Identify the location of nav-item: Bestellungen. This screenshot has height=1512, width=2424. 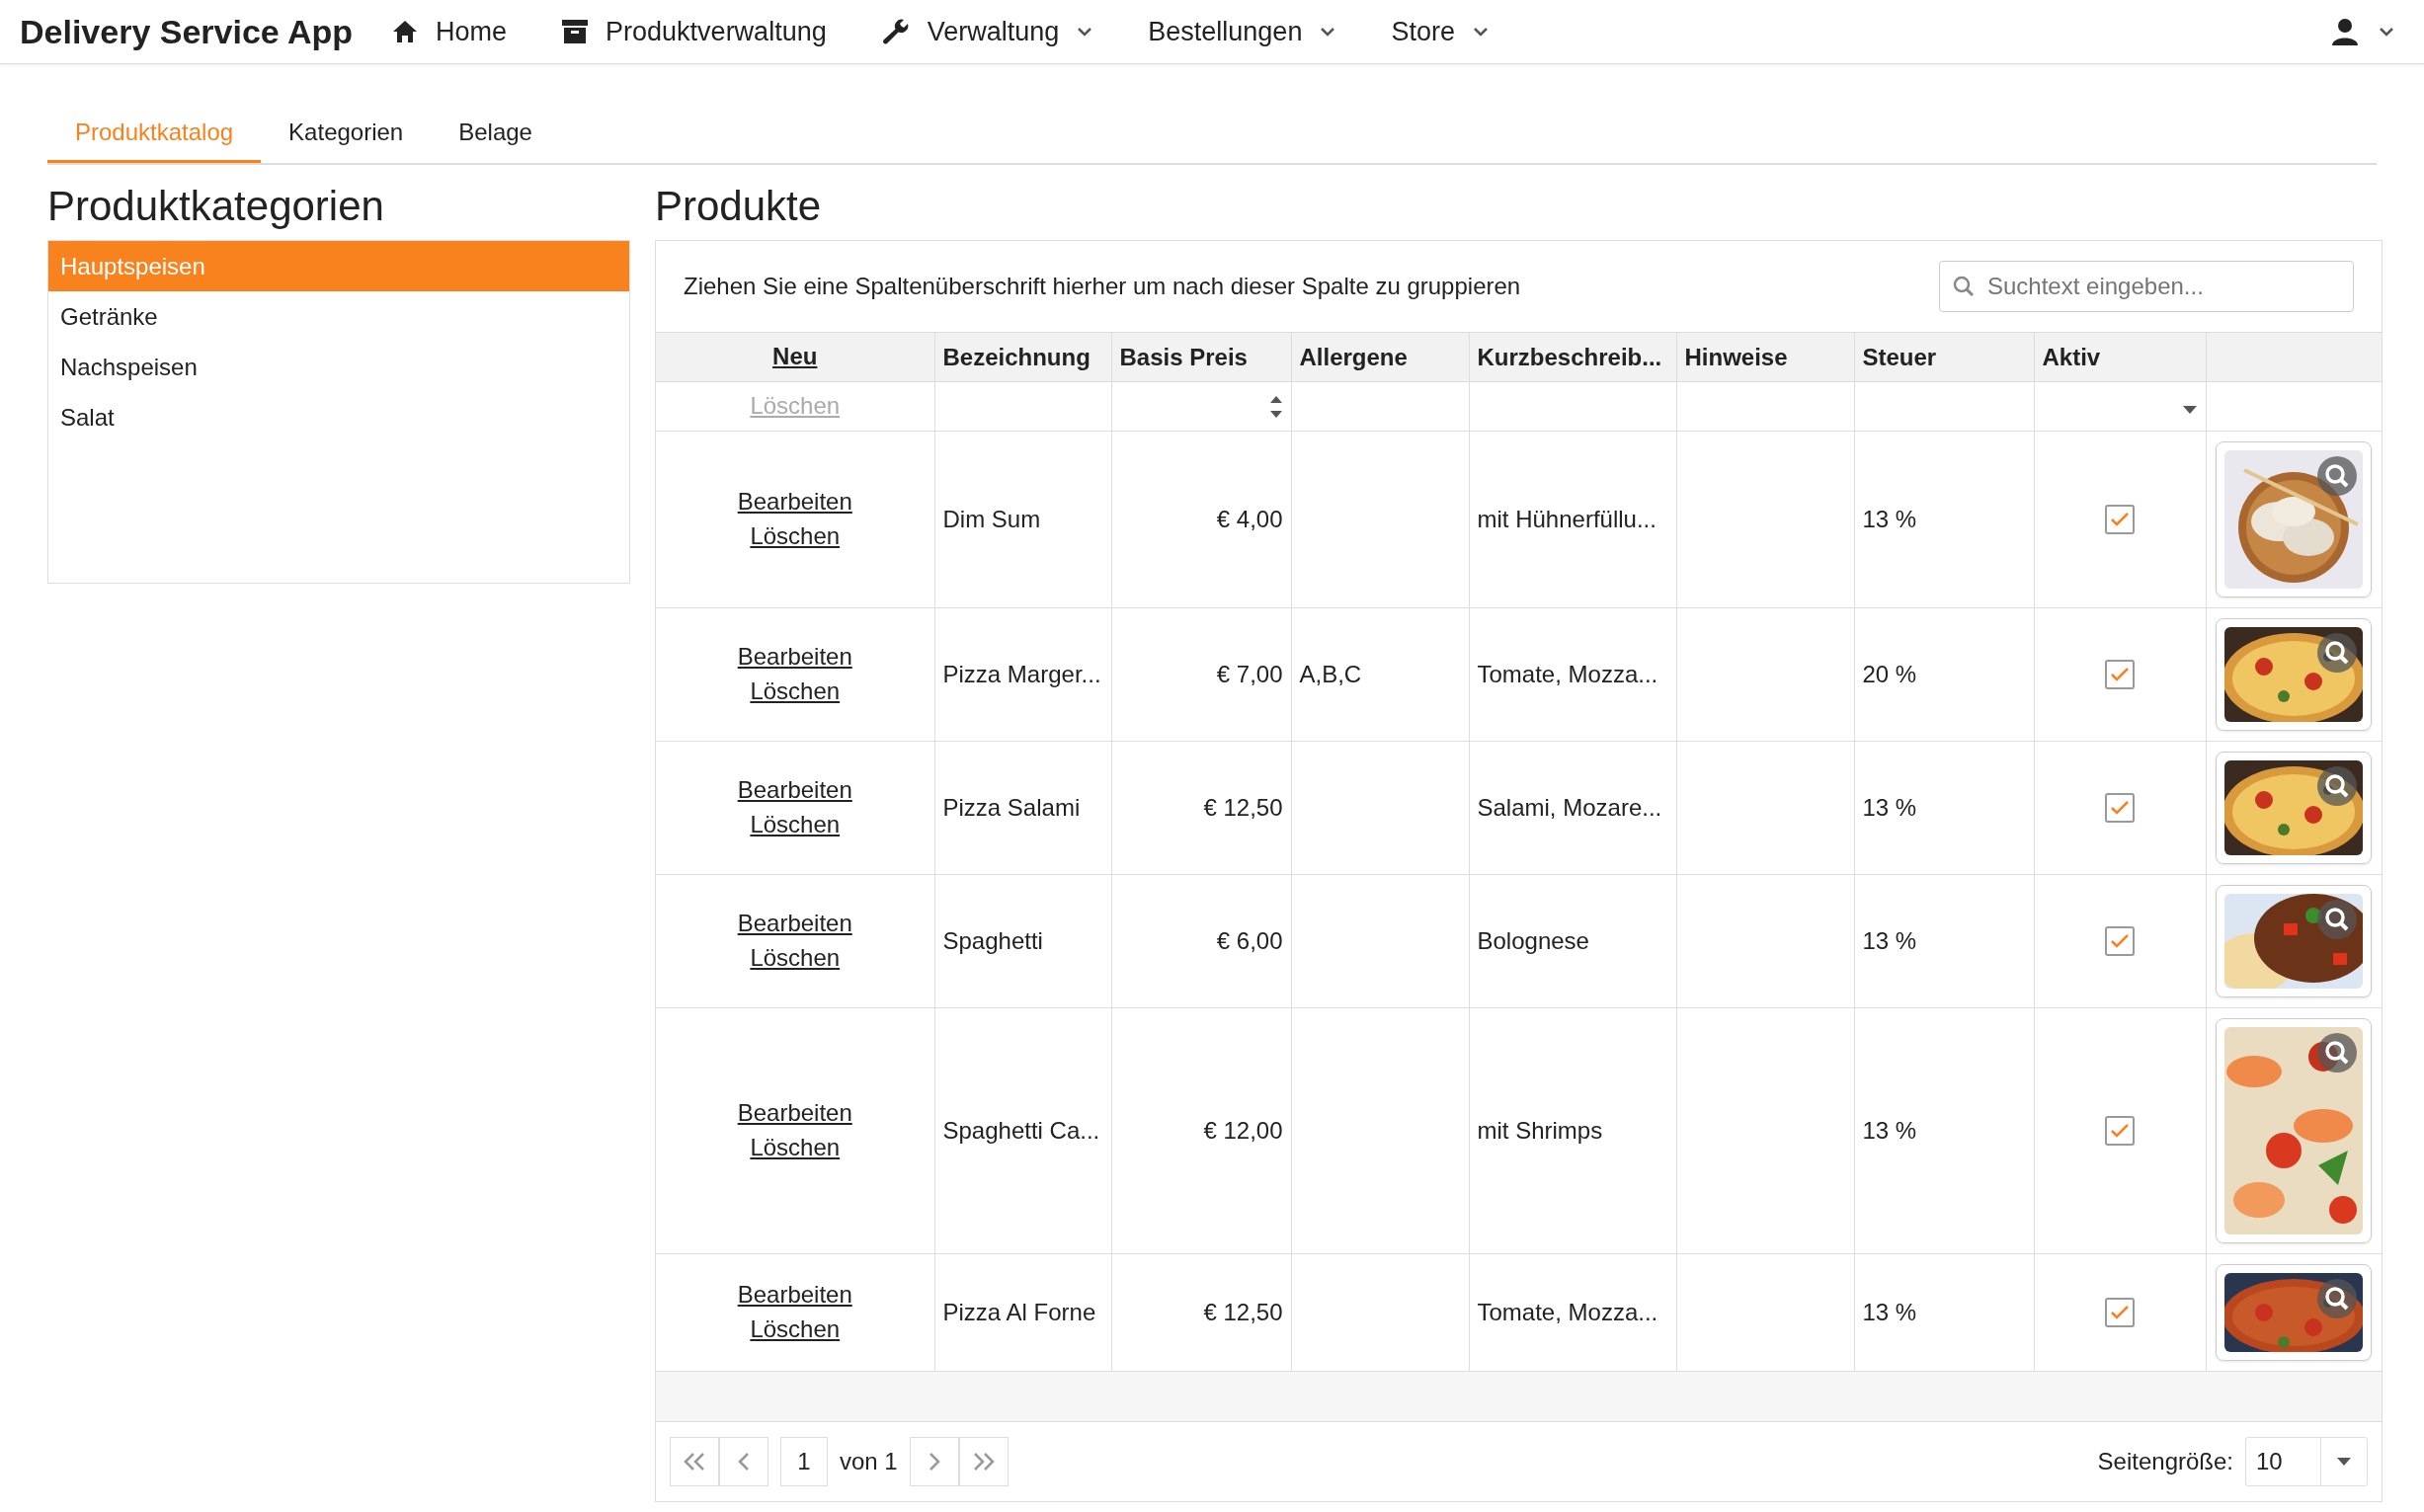
(1242, 32).